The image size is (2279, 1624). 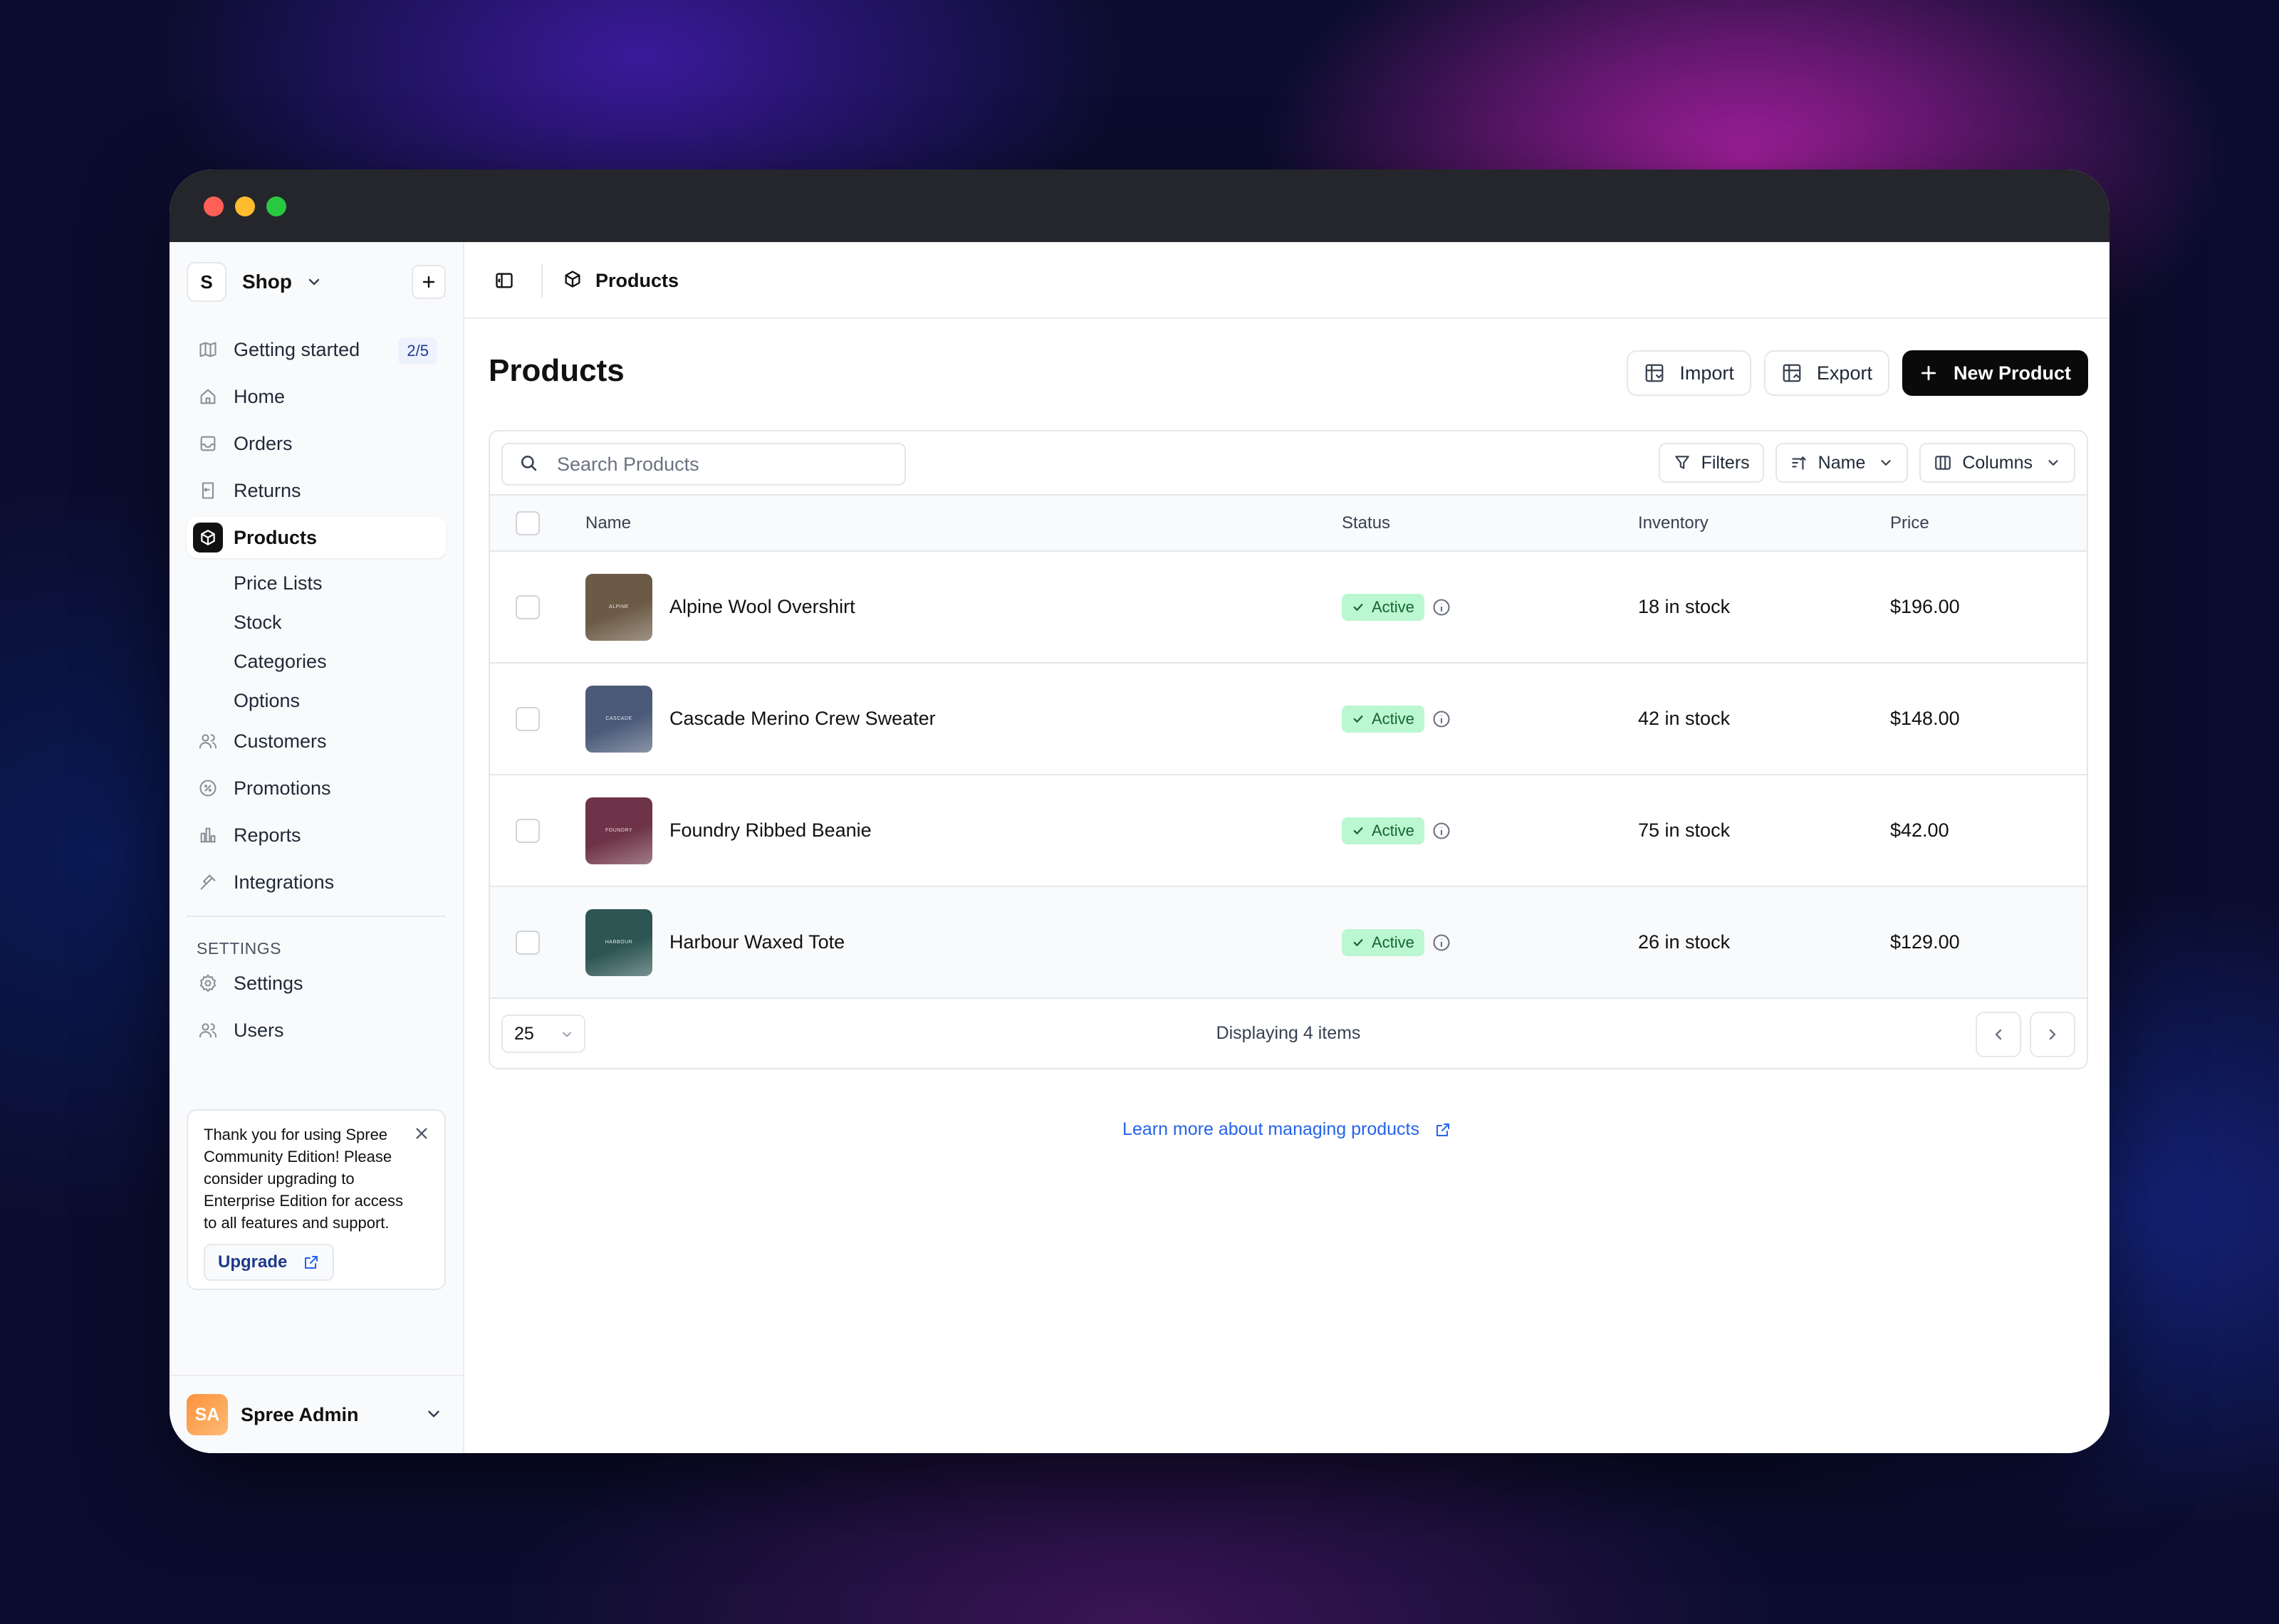 I want to click on learn-more-link: Learn more about managing products, so click(x=1286, y=1129).